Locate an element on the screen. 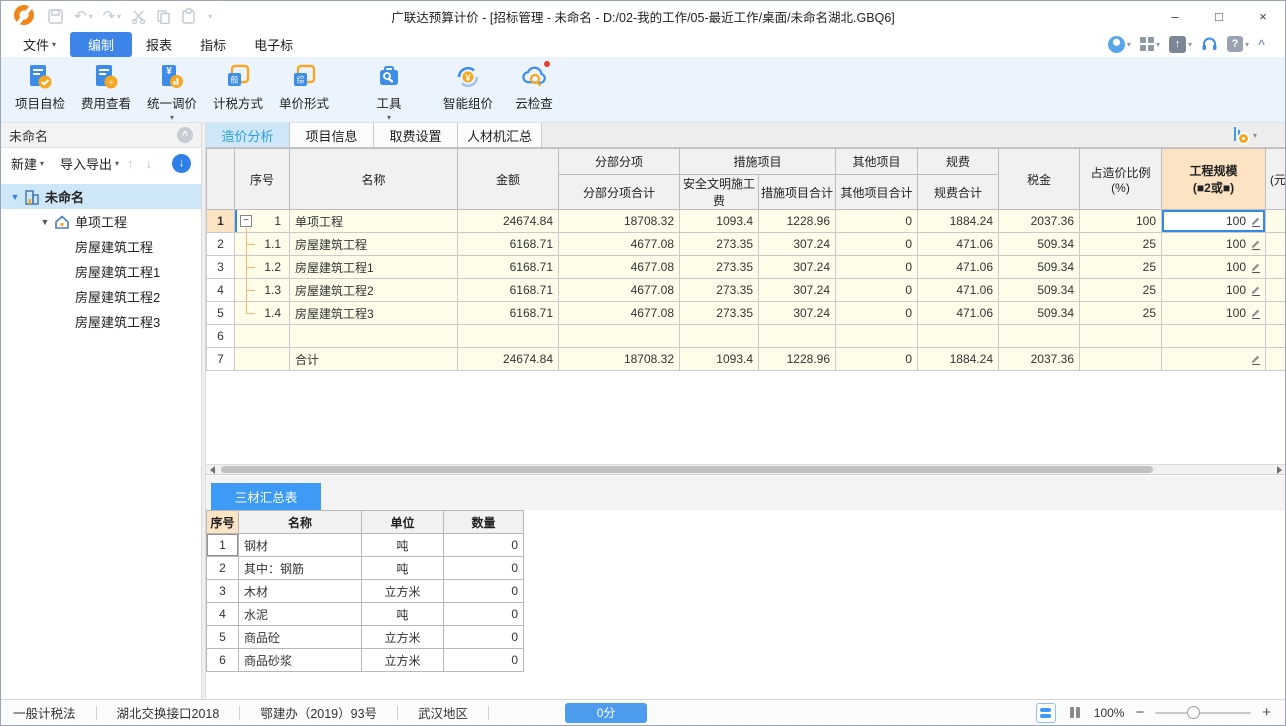 This screenshot has height=726, width=1286. name-cell: 房屋建筑工程2 is located at coordinates (373, 290).